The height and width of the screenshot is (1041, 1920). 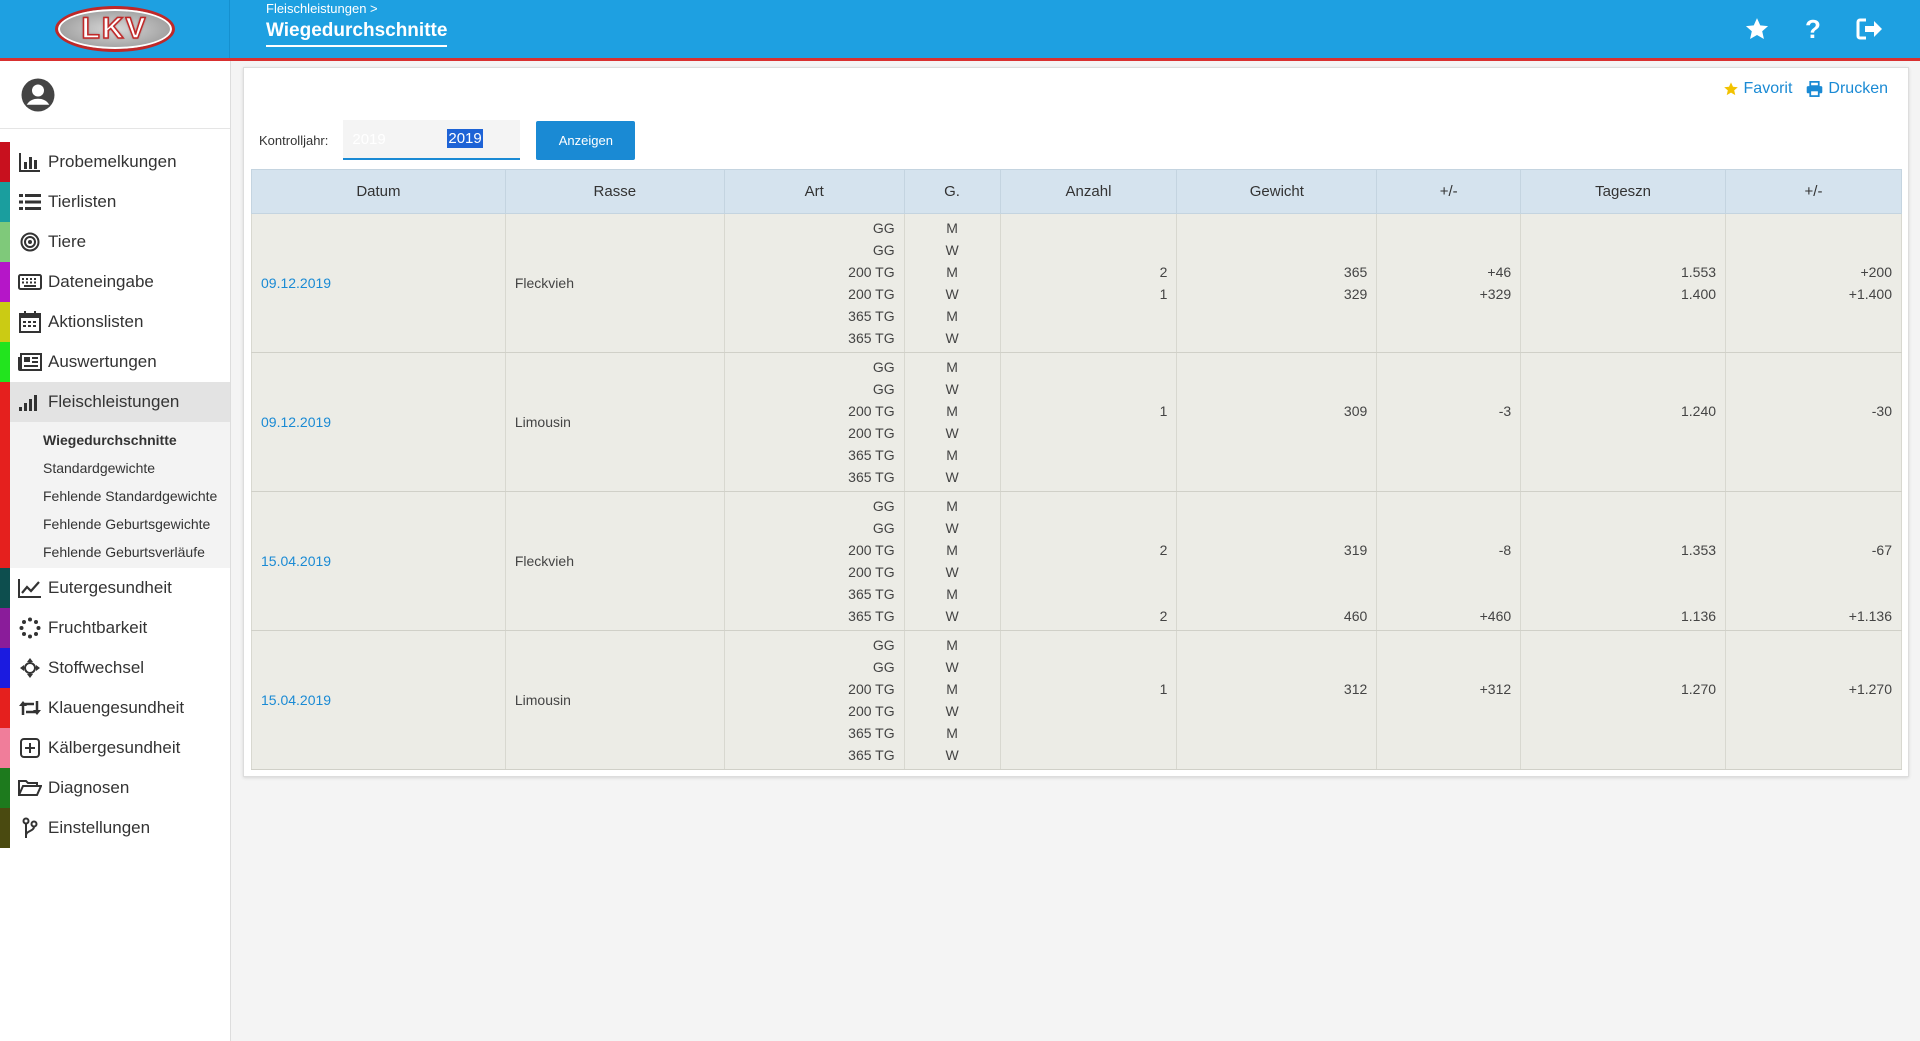 I want to click on geschlecht-cell: MWMWMW, so click(x=952, y=561).